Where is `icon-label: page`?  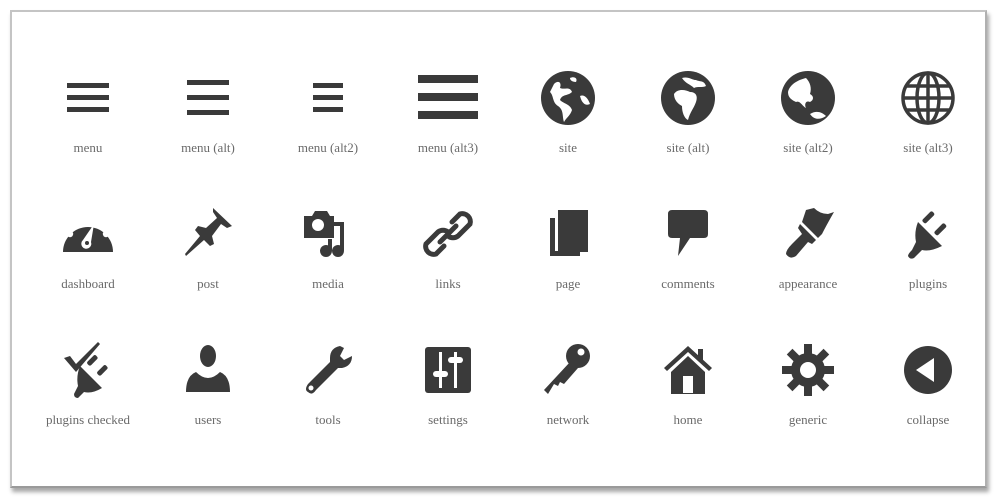 icon-label: page is located at coordinates (568, 283).